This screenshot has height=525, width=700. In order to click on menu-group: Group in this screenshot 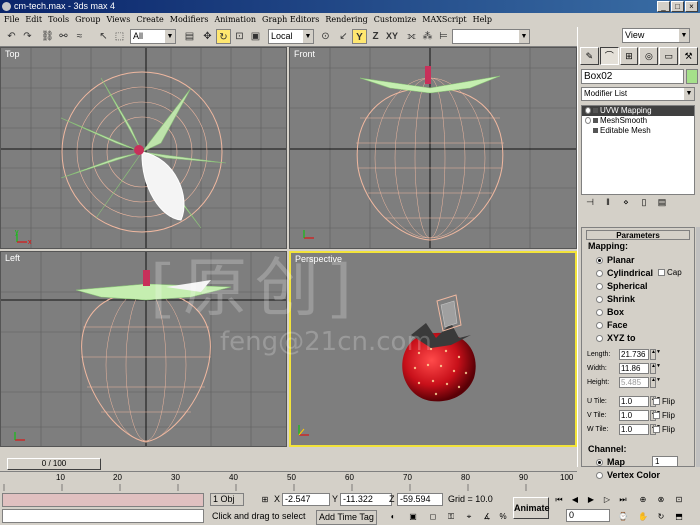, I will do `click(87, 20)`.